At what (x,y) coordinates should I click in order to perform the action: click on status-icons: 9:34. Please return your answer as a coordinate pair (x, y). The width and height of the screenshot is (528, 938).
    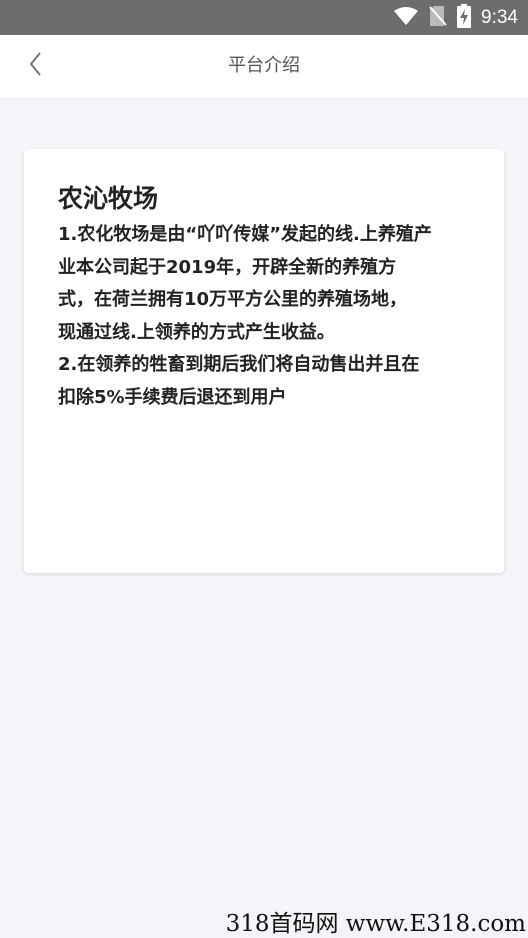
    Looking at the image, I should click on (455, 17).